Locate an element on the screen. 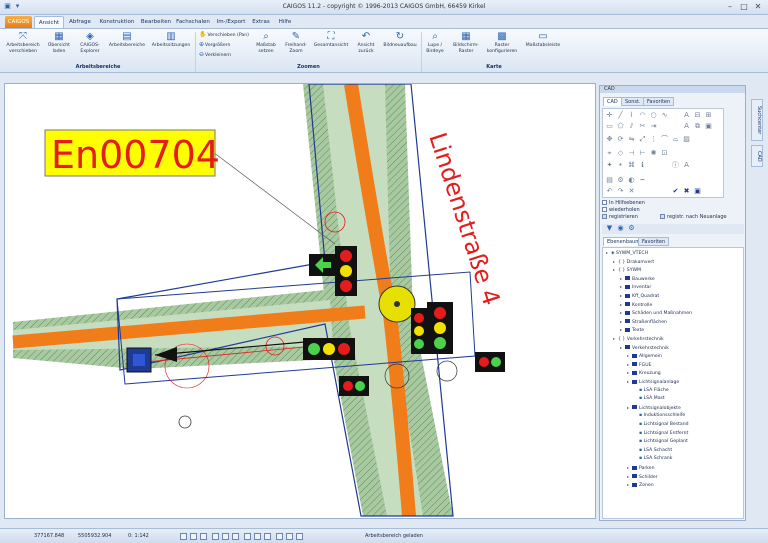 The height and width of the screenshot is (543, 768). close-icon: ✕ is located at coordinates (758, 6).